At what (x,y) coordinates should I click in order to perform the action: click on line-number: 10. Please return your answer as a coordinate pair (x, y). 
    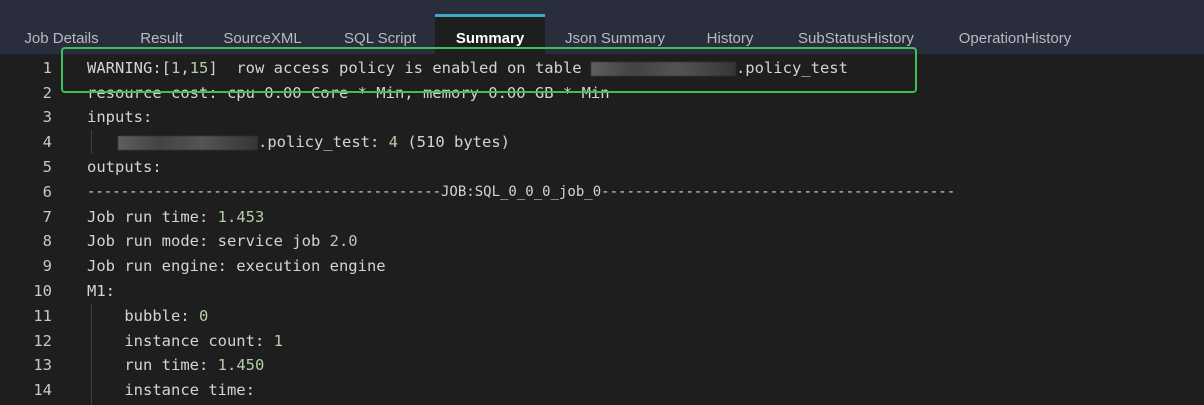
    Looking at the image, I should click on (42, 291).